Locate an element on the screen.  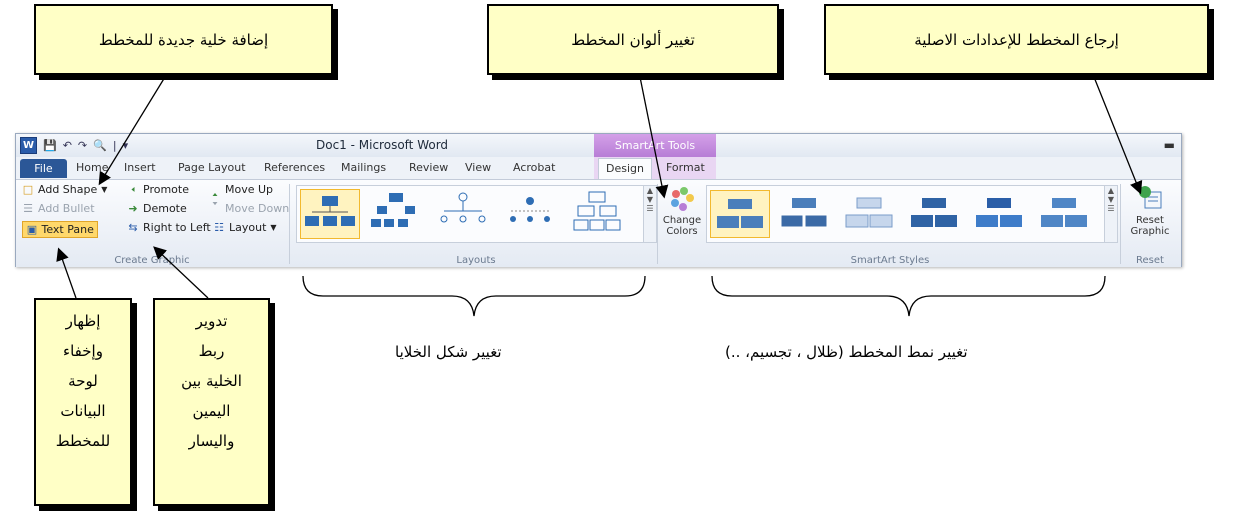
arrow-change-colors is located at coordinates (654, 137).